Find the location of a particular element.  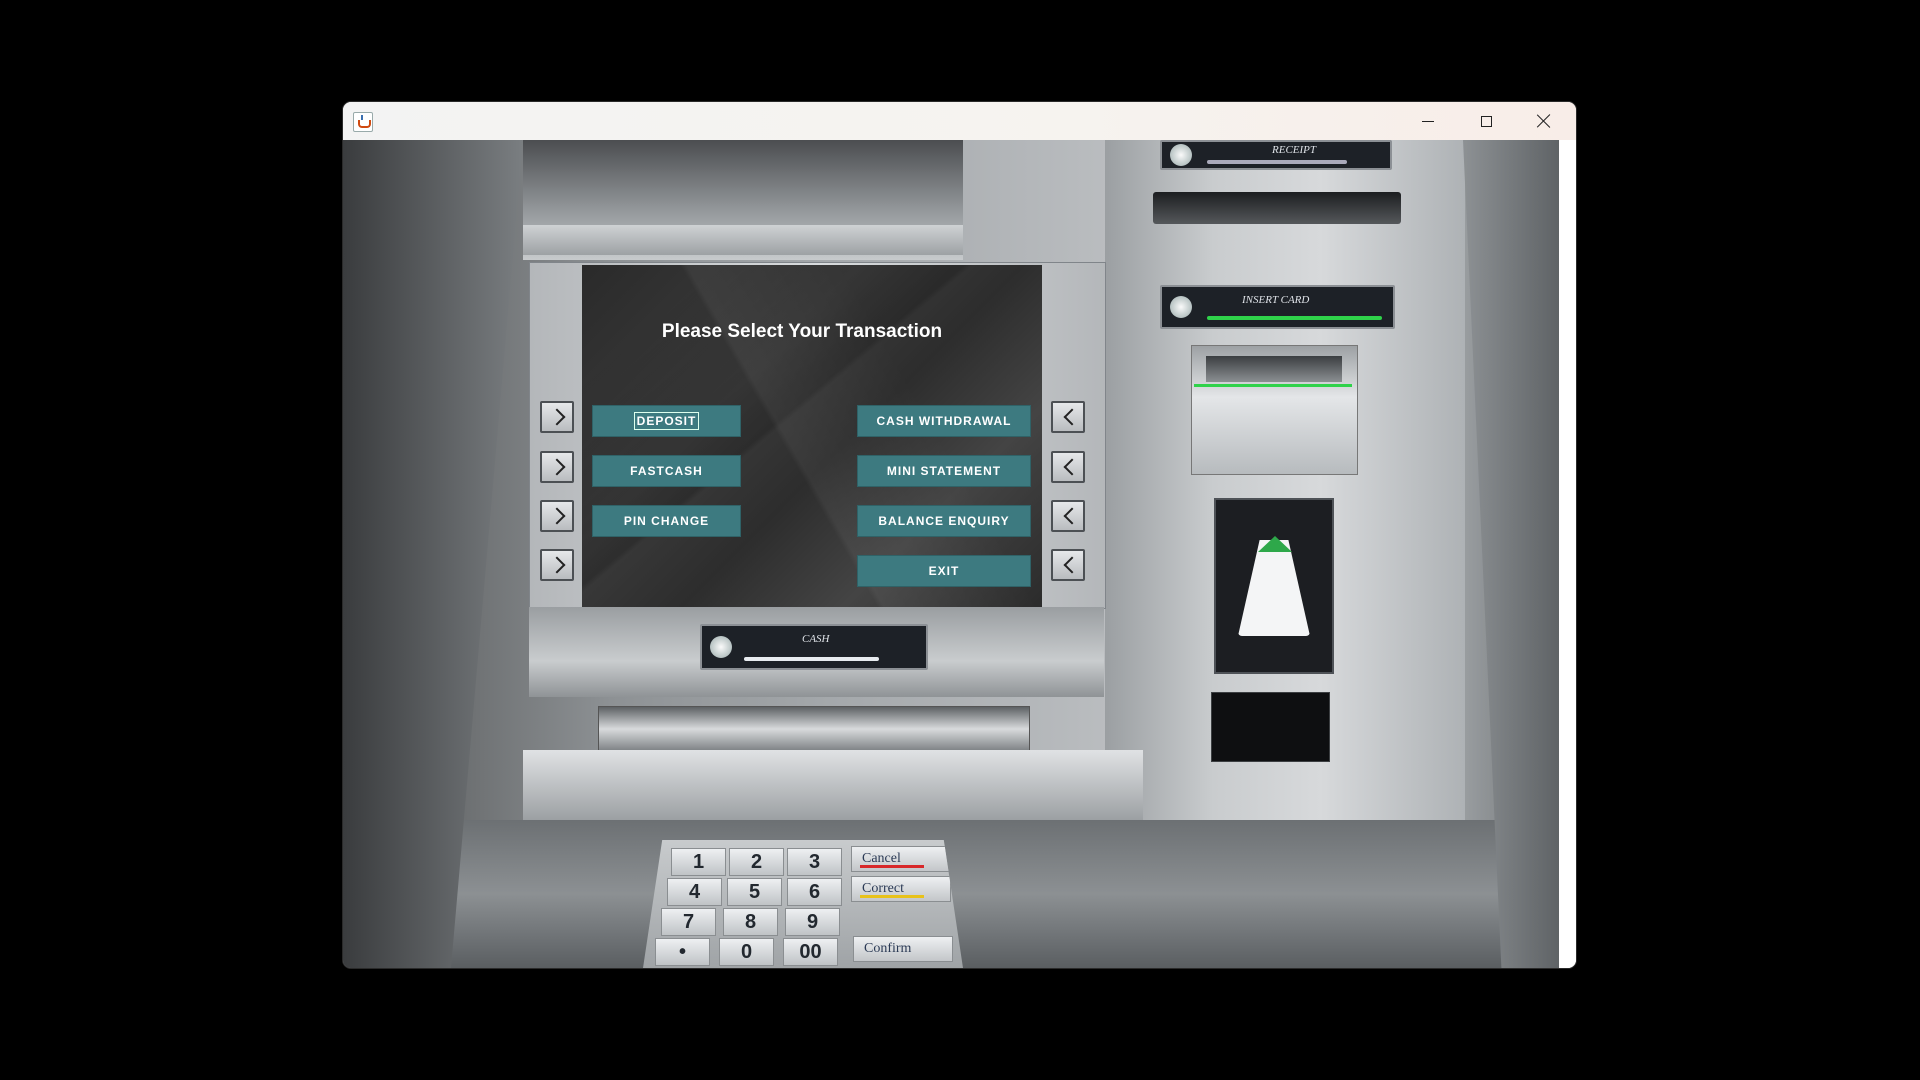

key-0: 0 is located at coordinates (746, 952).